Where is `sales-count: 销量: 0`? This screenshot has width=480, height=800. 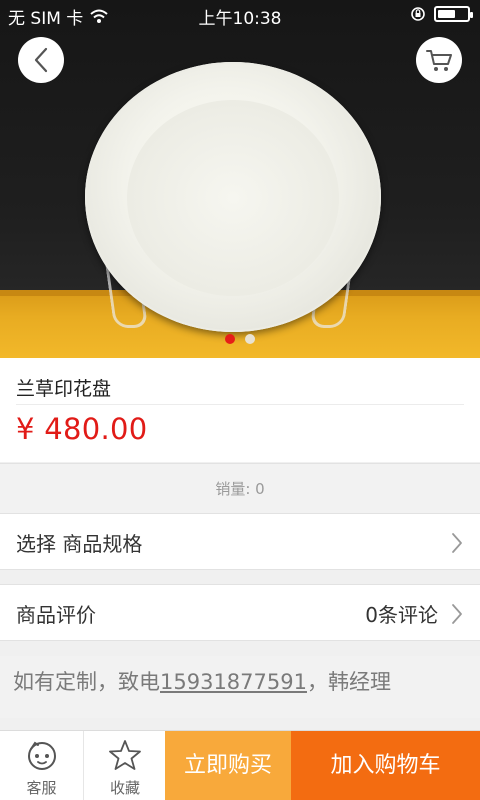 sales-count: 销量: 0 is located at coordinates (240, 488).